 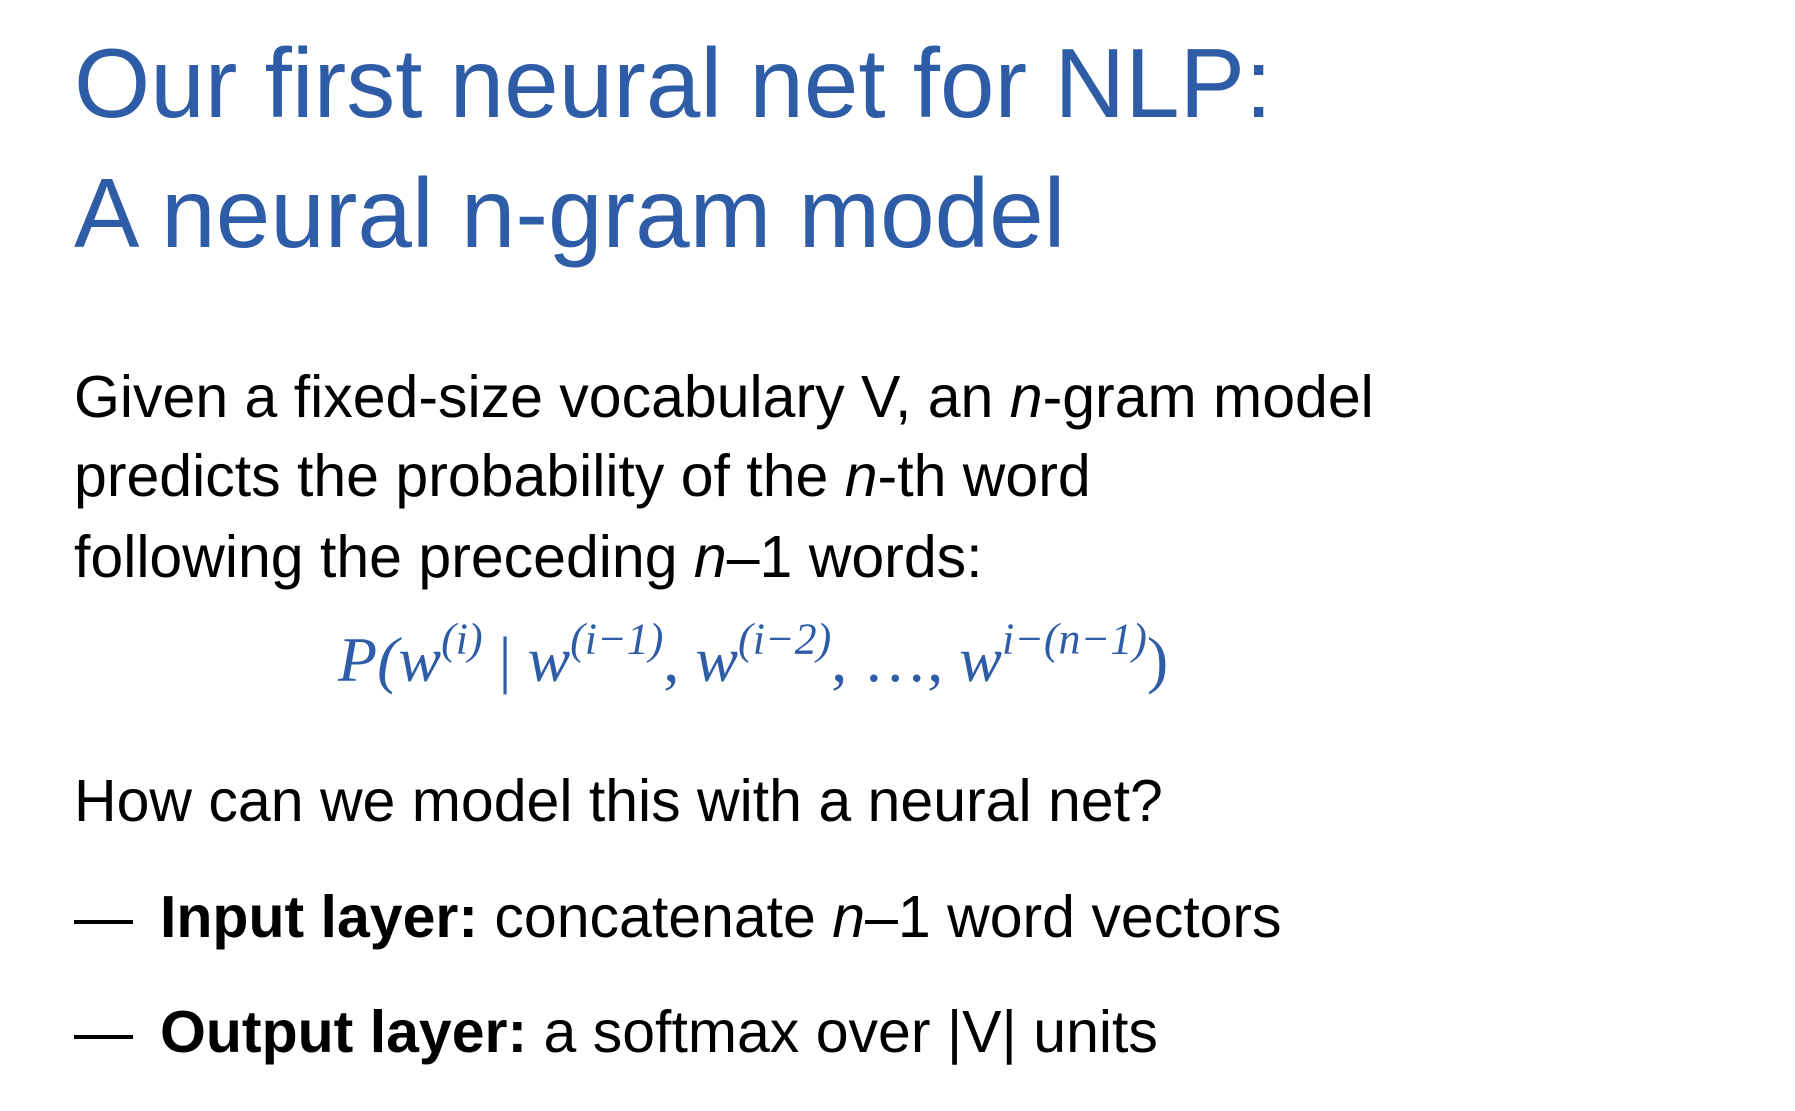 What do you see at coordinates (854, 557) in the screenshot?
I see `intro-text: –1 words:` at bounding box center [854, 557].